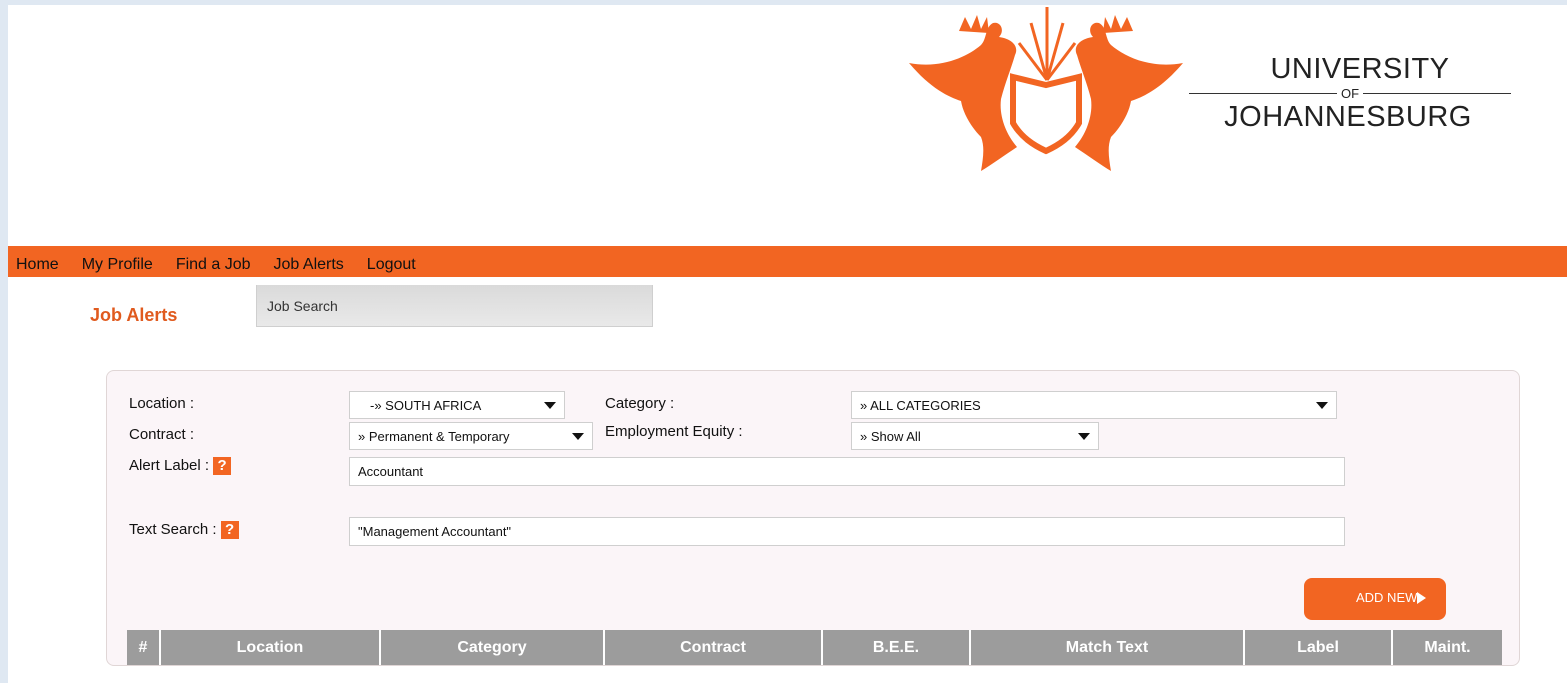  Describe the element at coordinates (162, 434) in the screenshot. I see `contract-label: Contract :` at that location.